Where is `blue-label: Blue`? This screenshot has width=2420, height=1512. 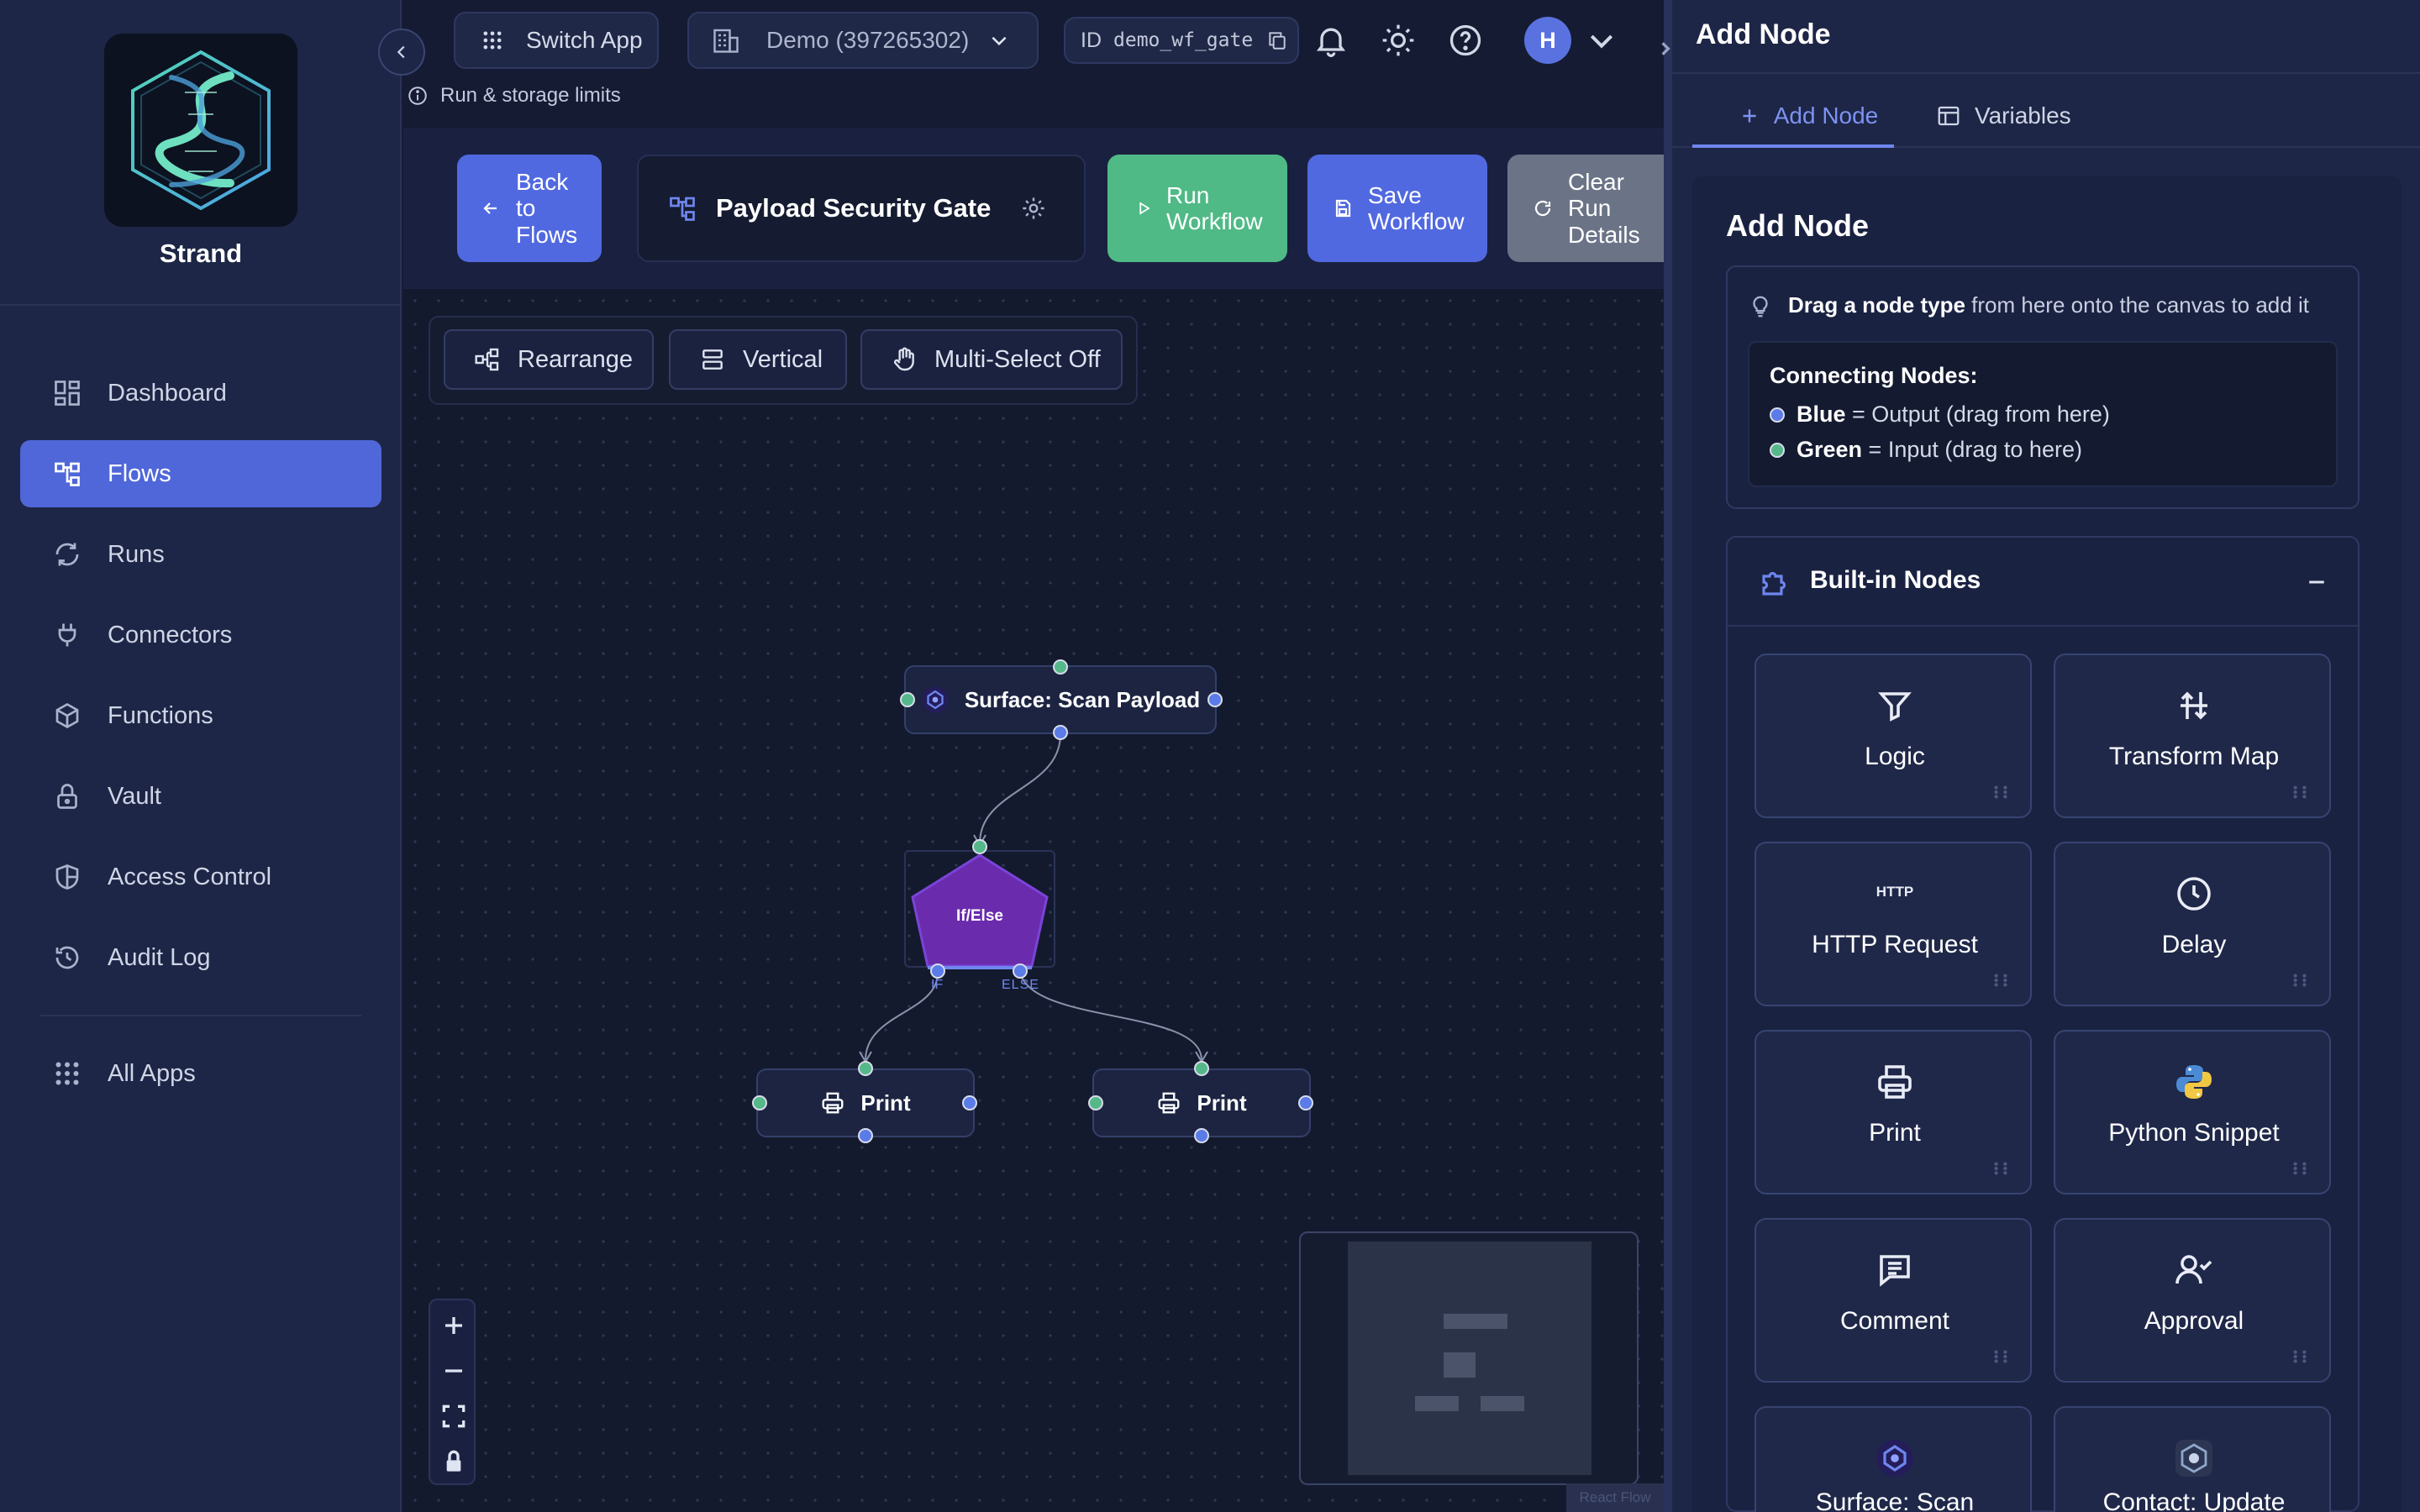
blue-label: Blue is located at coordinates (1821, 414).